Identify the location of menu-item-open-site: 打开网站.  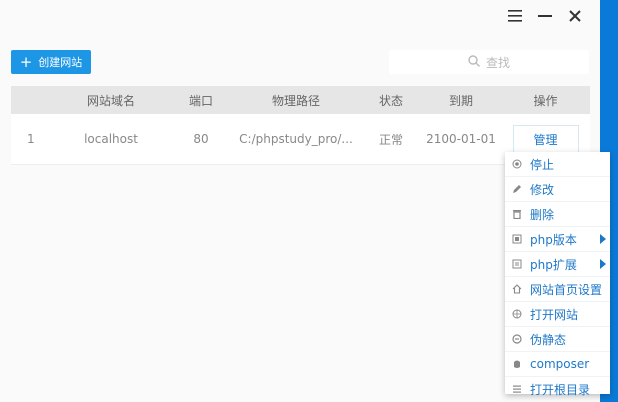
(557, 314).